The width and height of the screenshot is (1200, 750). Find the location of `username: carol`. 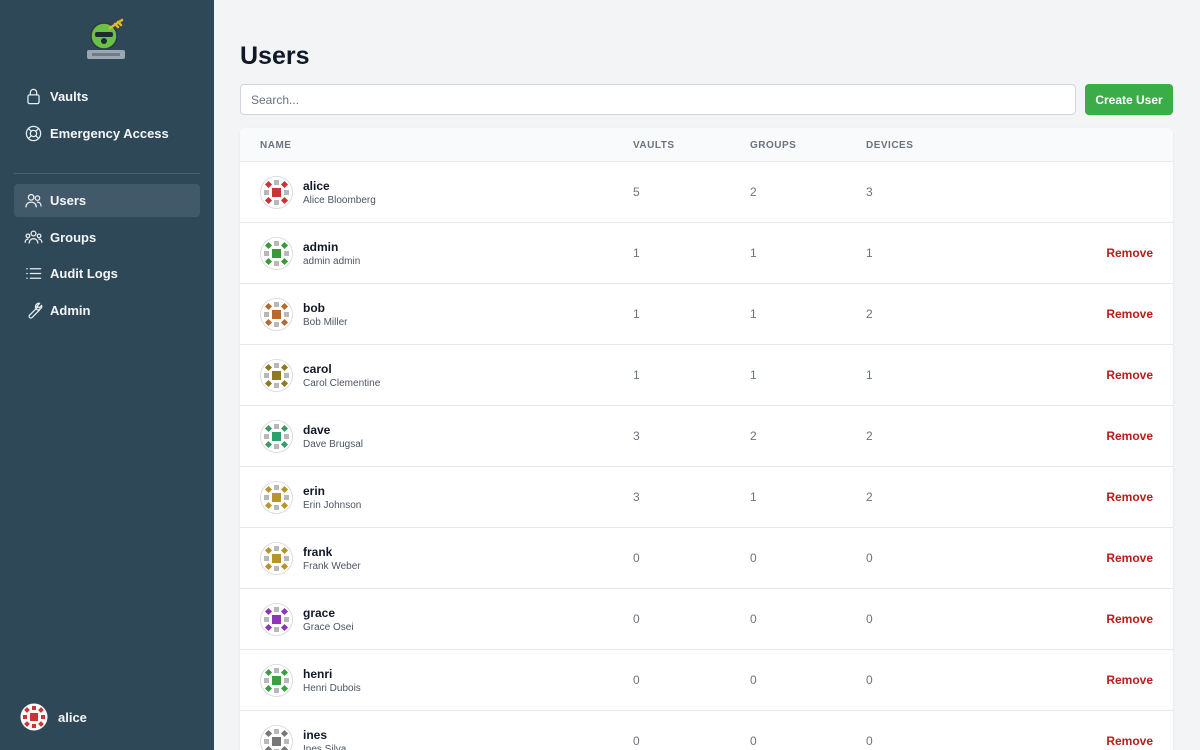

username: carol is located at coordinates (317, 369).